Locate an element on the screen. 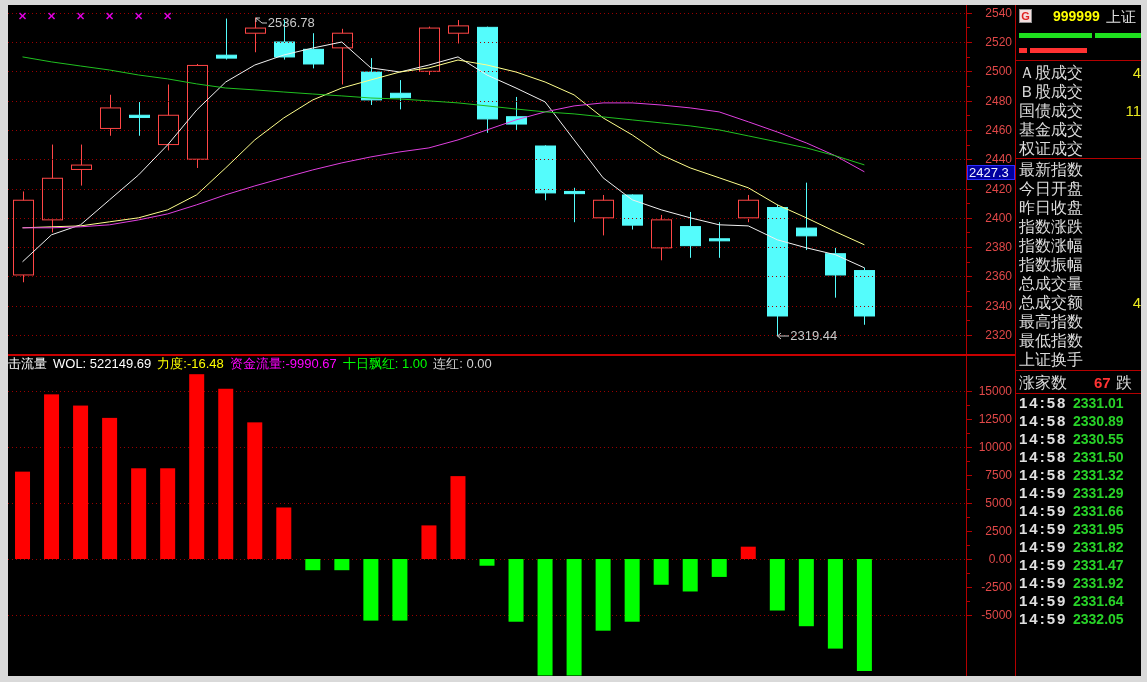 This screenshot has width=1147, height=682. axis-label: -2500 is located at coordinates (996, 587).